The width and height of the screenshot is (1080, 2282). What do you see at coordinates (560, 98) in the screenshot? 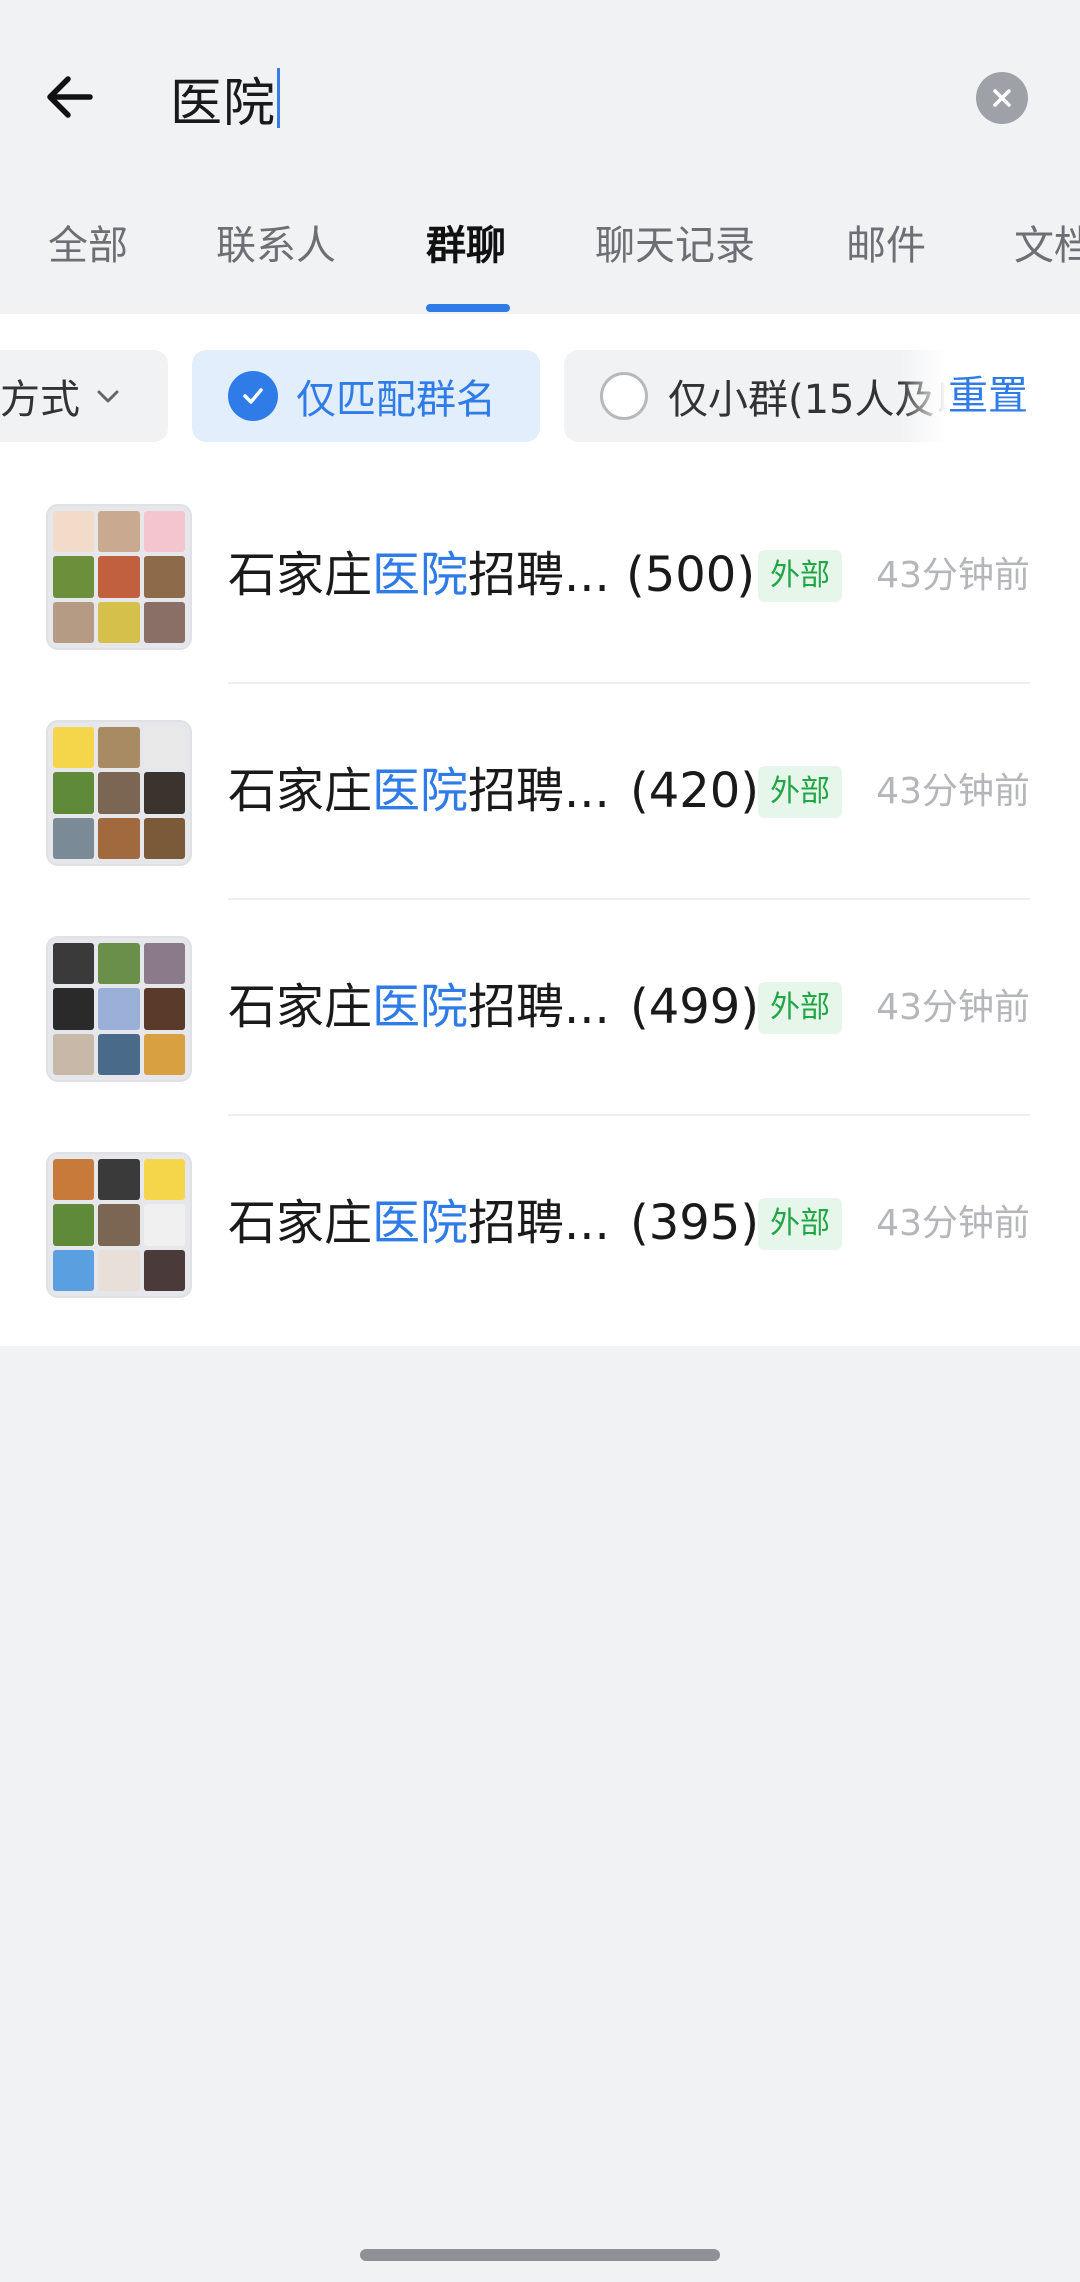
I see `search-input: 医院` at bounding box center [560, 98].